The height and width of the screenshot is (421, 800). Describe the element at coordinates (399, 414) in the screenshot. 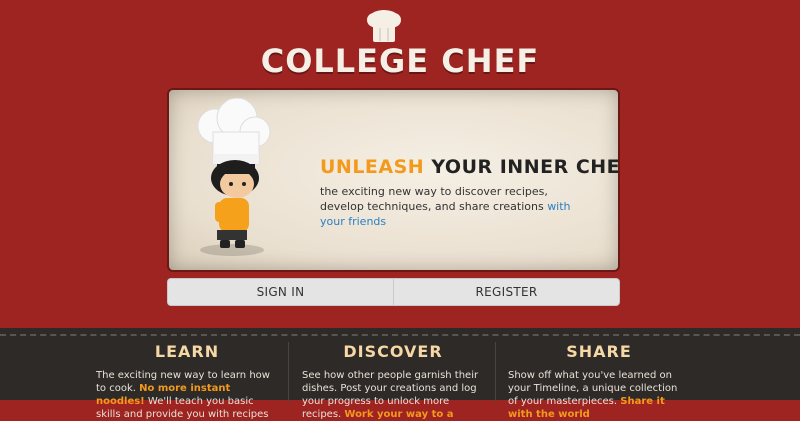

I see `feature-highlight: Work your way to a` at that location.